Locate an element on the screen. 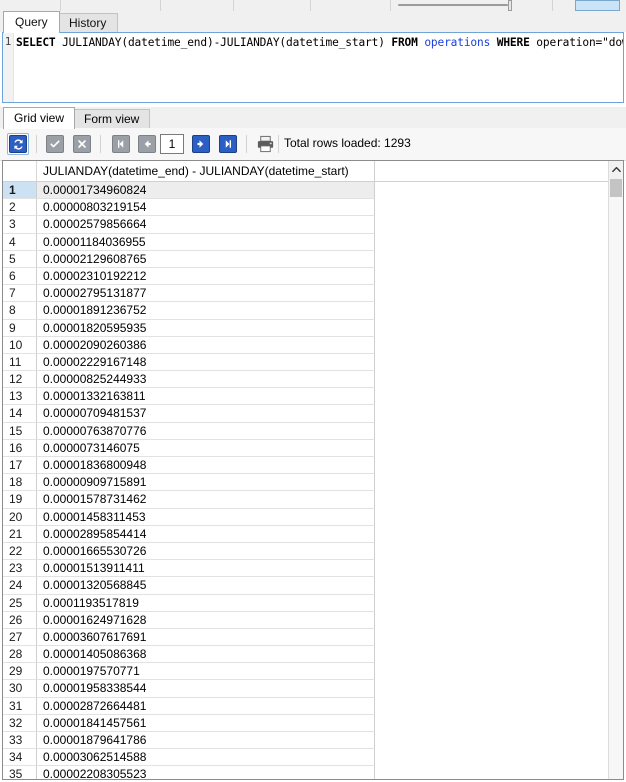 The height and width of the screenshot is (782, 626). table-cell-value: 0.00001332163811 is located at coordinates (206, 397).